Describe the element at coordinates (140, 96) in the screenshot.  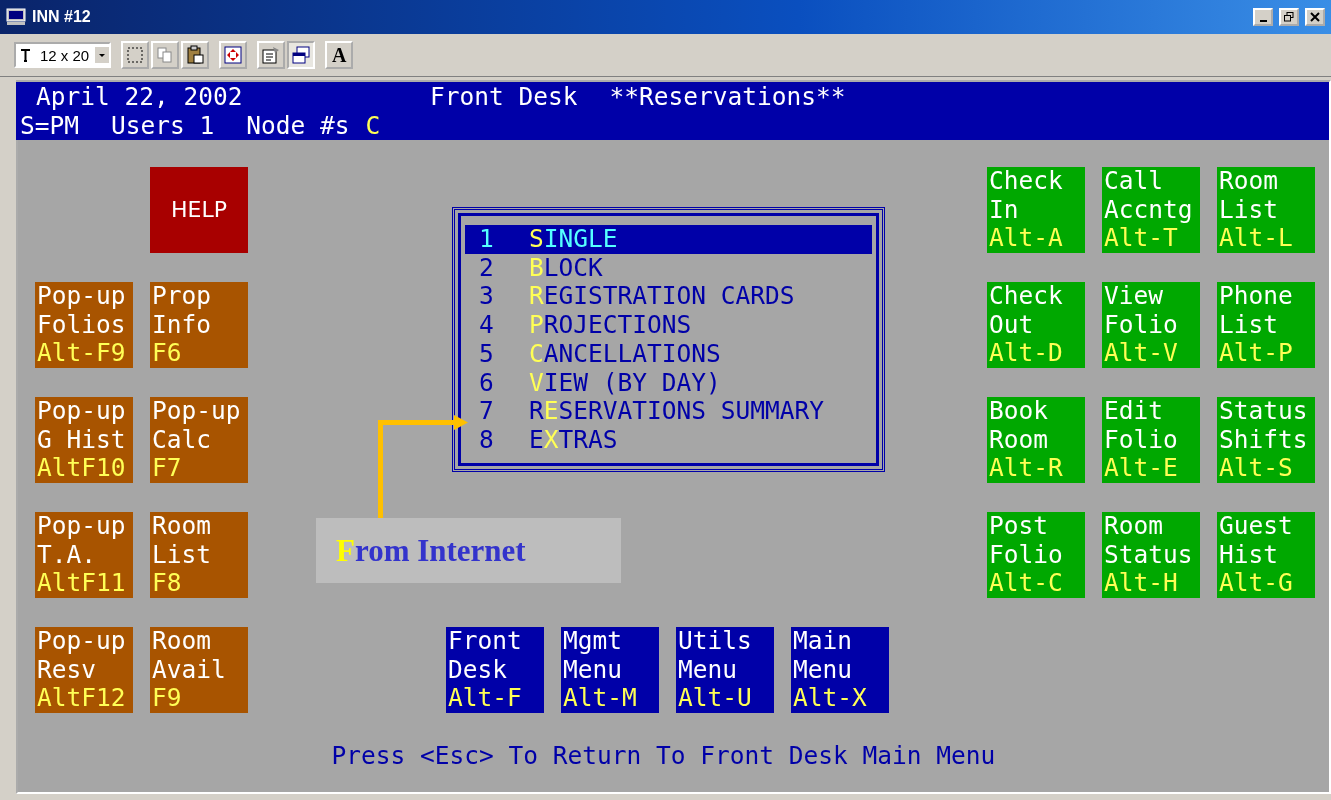
I see `date-text: April 22, 2002` at that location.